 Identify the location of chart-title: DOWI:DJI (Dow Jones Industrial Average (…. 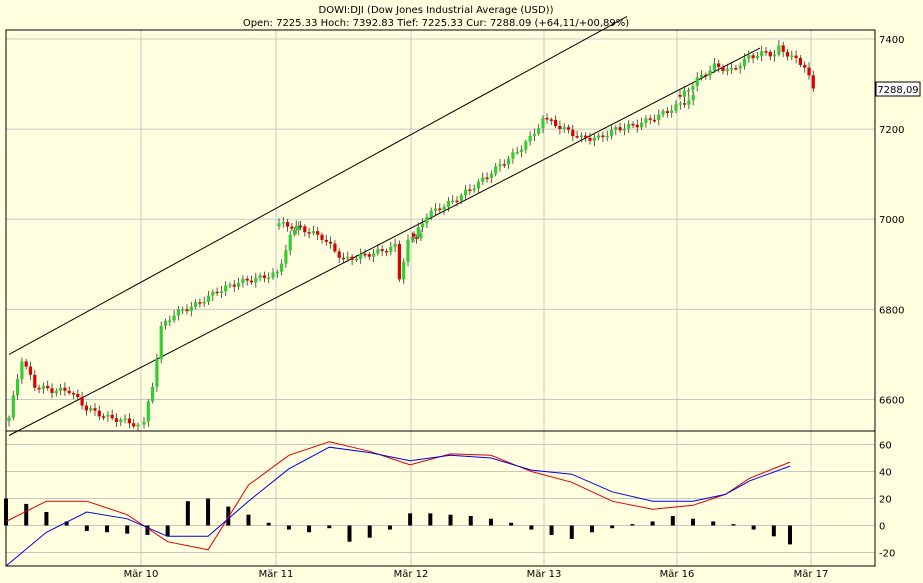
(436, 10).